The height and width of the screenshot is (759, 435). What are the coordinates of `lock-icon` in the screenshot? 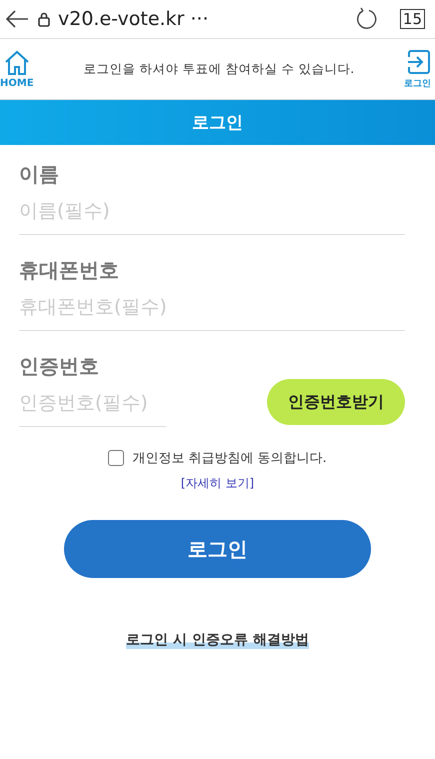 It's located at (44, 19).